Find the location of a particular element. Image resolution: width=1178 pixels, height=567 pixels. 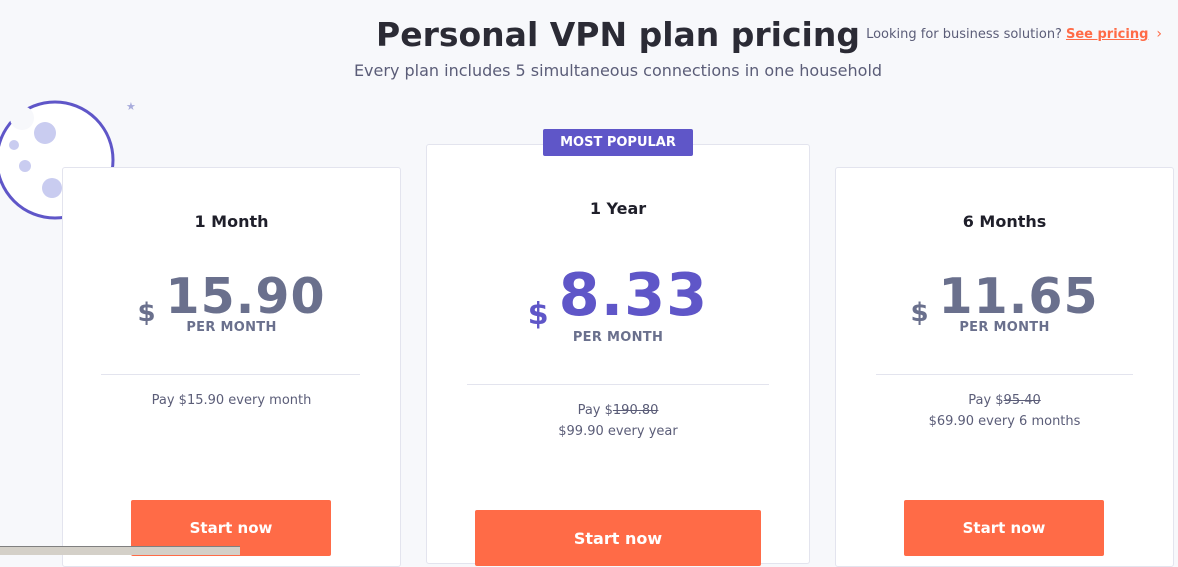

plan-price: $8.33 is located at coordinates (618, 296).